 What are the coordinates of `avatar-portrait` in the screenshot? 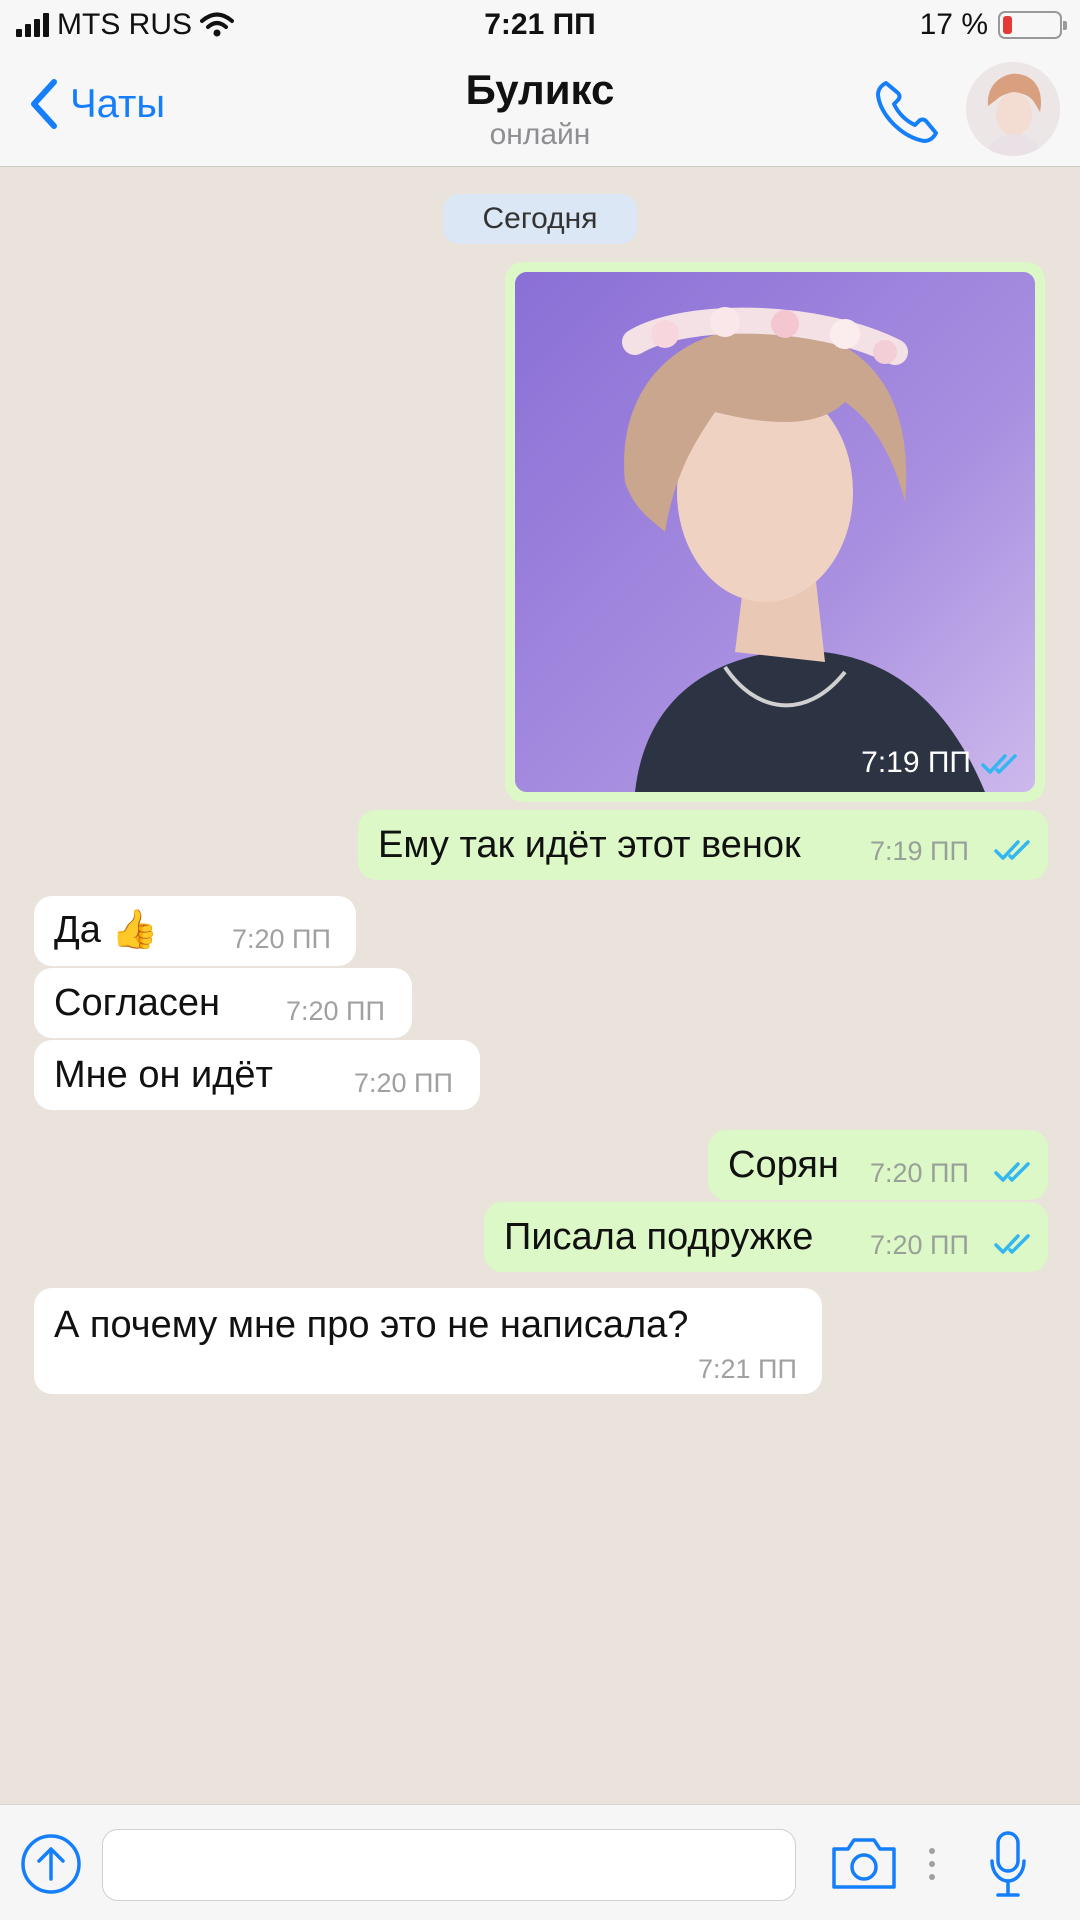 It's located at (1013, 109).